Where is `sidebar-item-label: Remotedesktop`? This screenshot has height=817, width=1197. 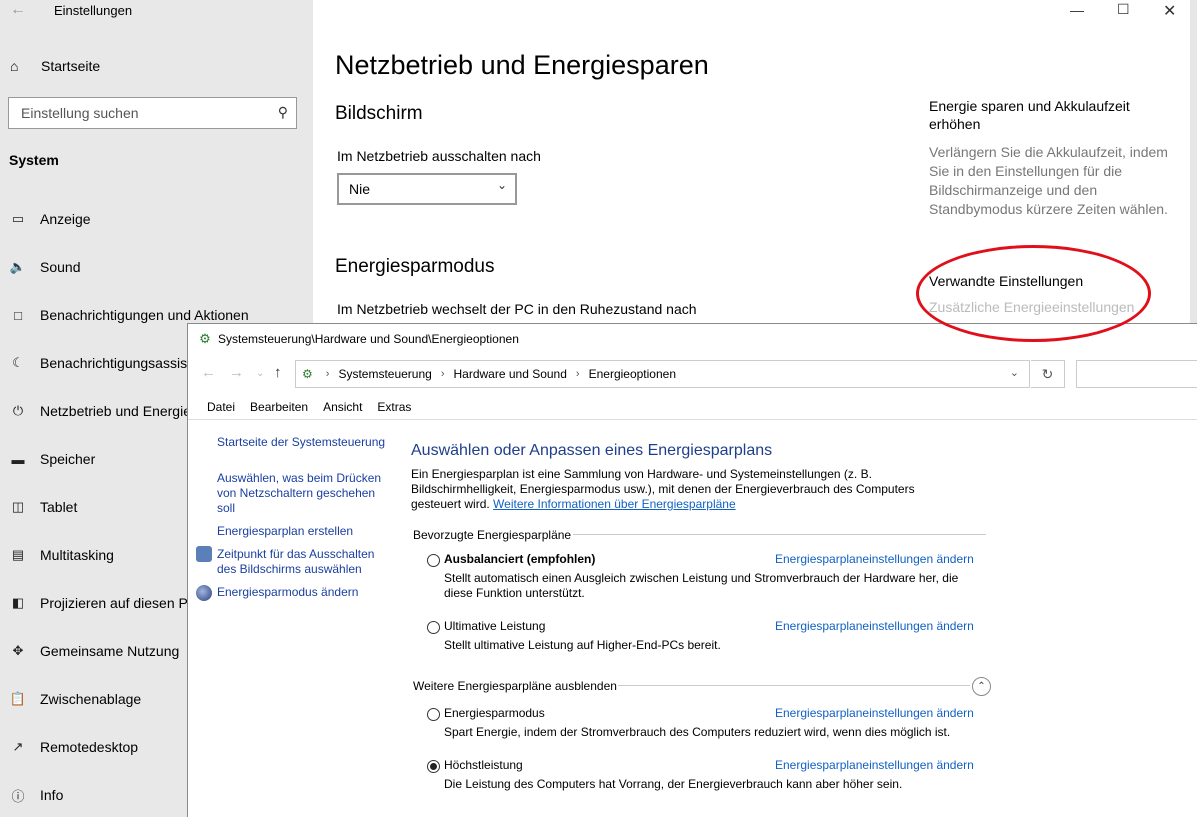
sidebar-item-label: Remotedesktop is located at coordinates (89, 747).